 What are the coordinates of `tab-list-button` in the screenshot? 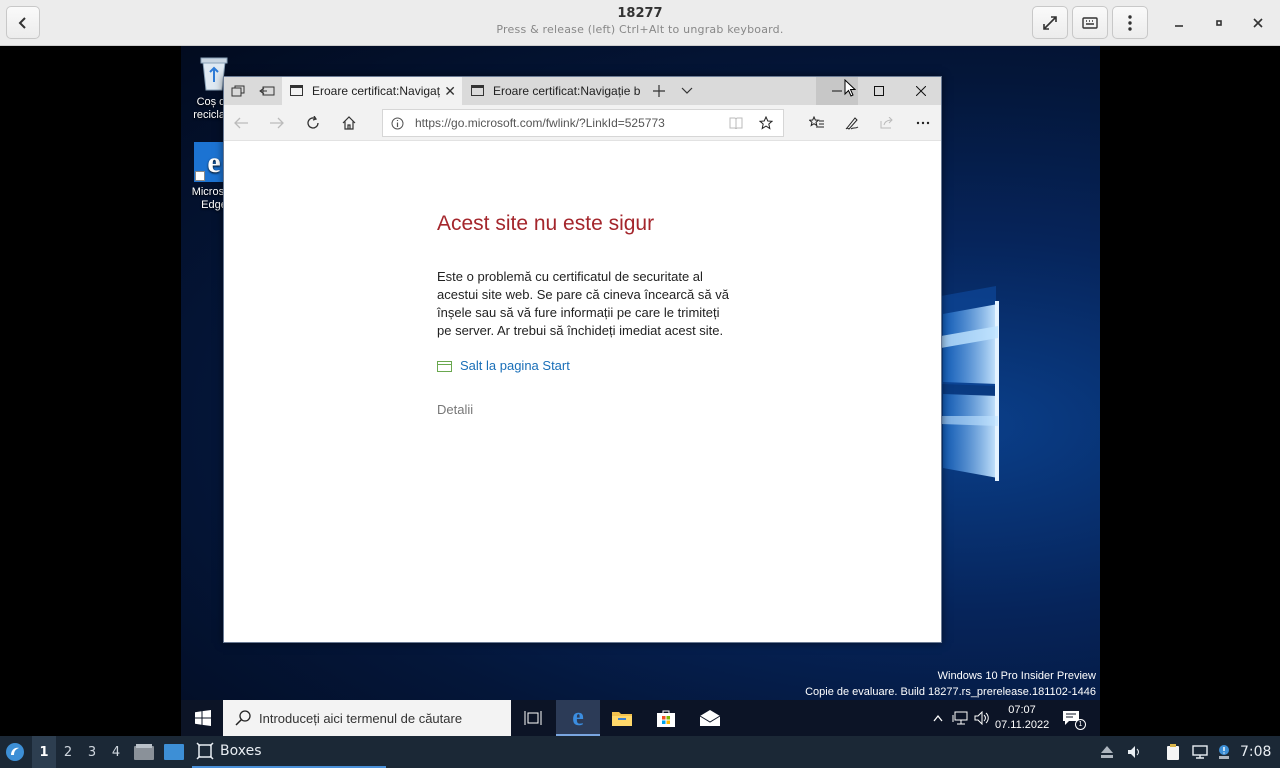 It's located at (687, 91).